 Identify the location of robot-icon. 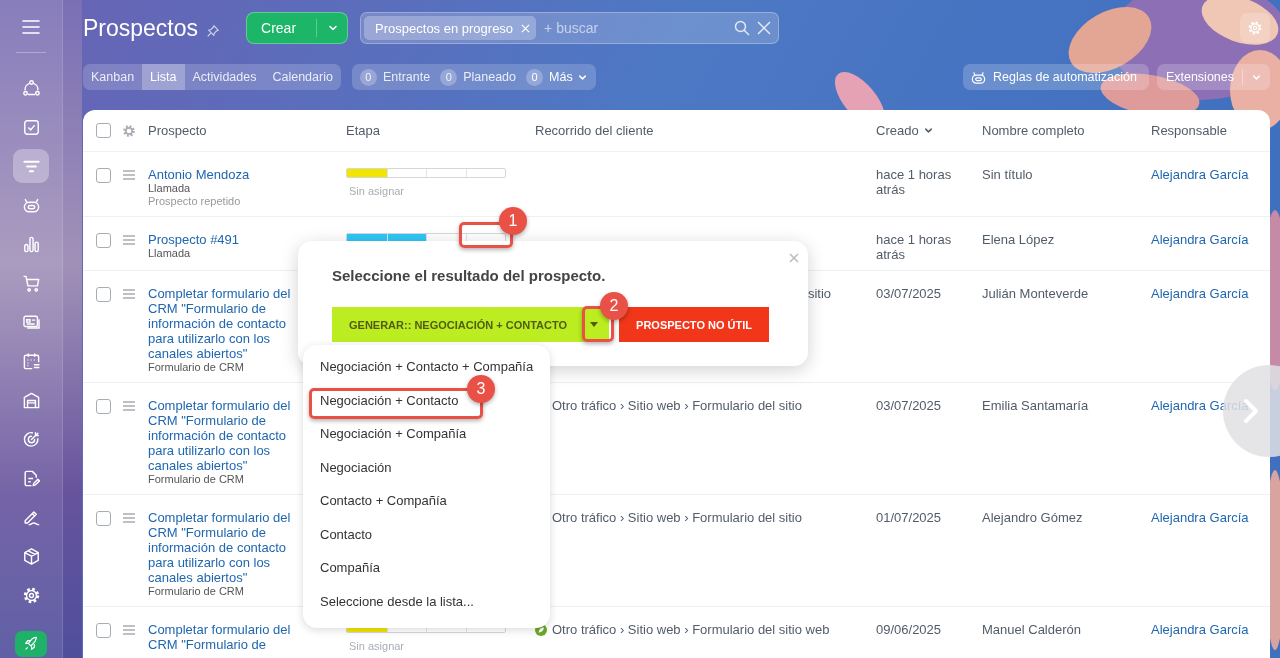
(979, 77).